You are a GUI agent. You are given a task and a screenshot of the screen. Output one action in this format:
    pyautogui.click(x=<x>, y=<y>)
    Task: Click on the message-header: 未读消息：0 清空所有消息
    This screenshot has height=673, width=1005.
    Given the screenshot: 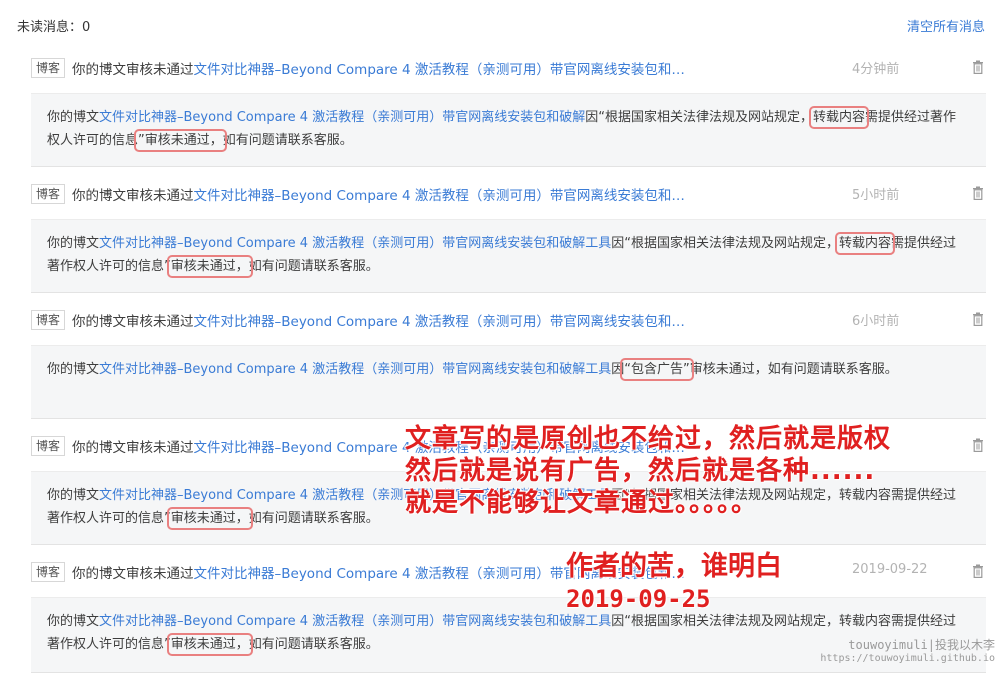 What is the action you would take?
    pyautogui.click(x=502, y=24)
    